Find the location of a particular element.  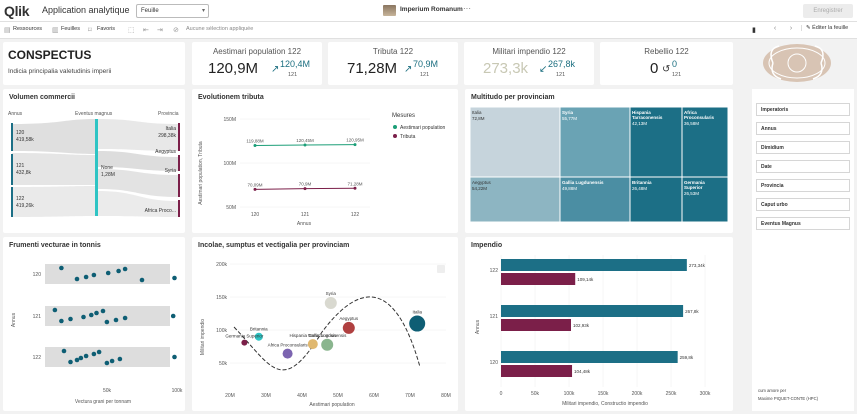

x-tick-label: 100k is located at coordinates (177, 391).